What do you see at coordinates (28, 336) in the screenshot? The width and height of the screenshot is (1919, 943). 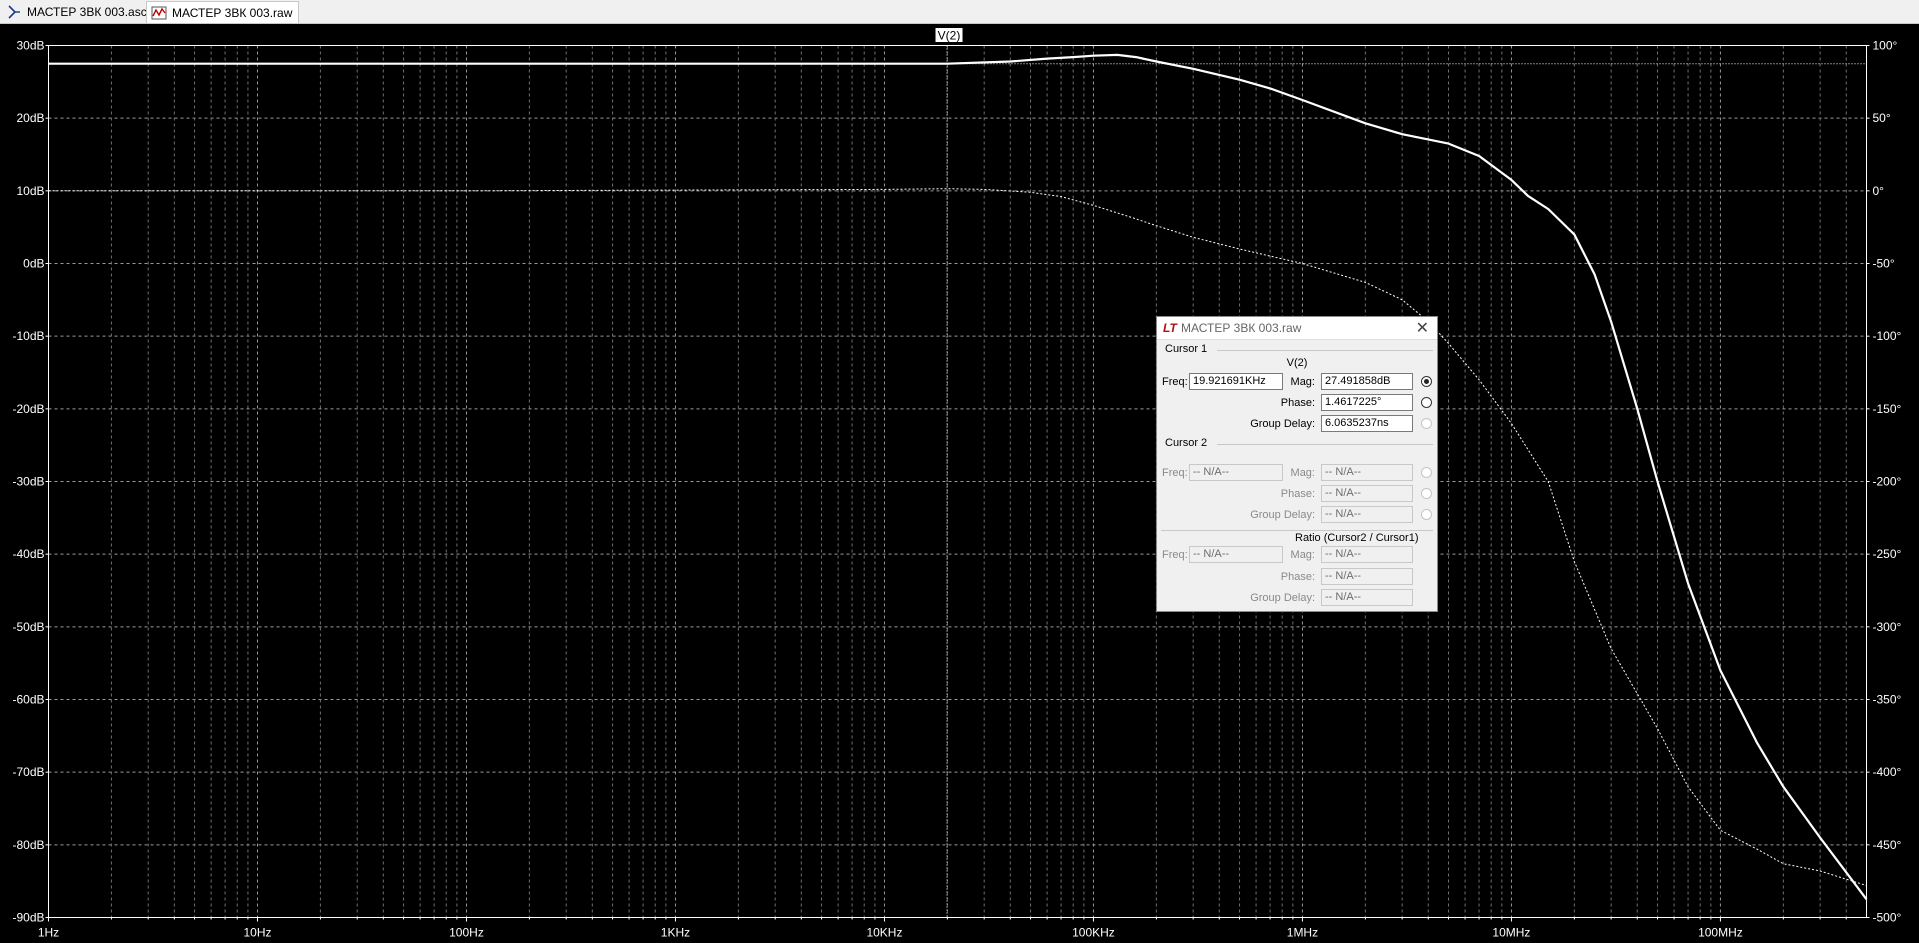 I see `y-left-tick-label: -10dB` at bounding box center [28, 336].